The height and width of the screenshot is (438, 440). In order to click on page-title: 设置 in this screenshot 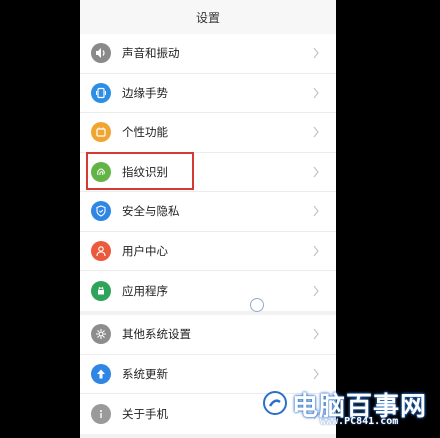, I will do `click(207, 17)`.